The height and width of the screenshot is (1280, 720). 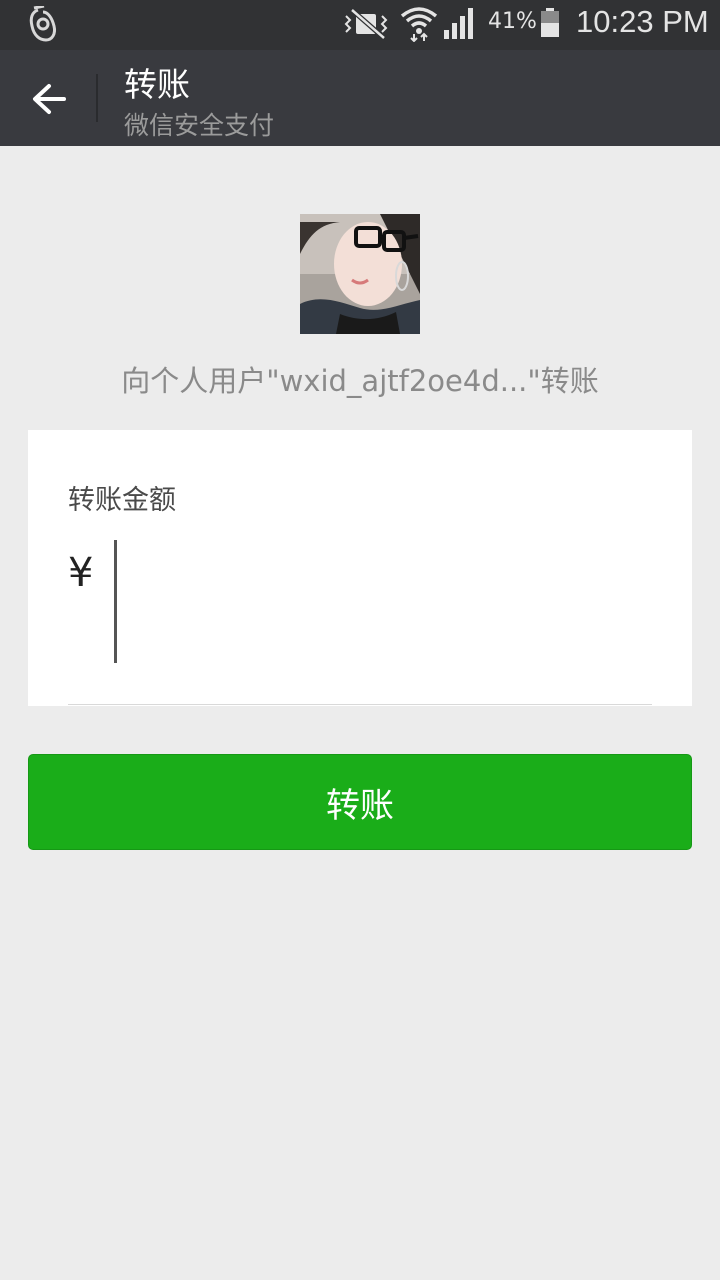 I want to click on notification-icon, so click(x=42, y=24).